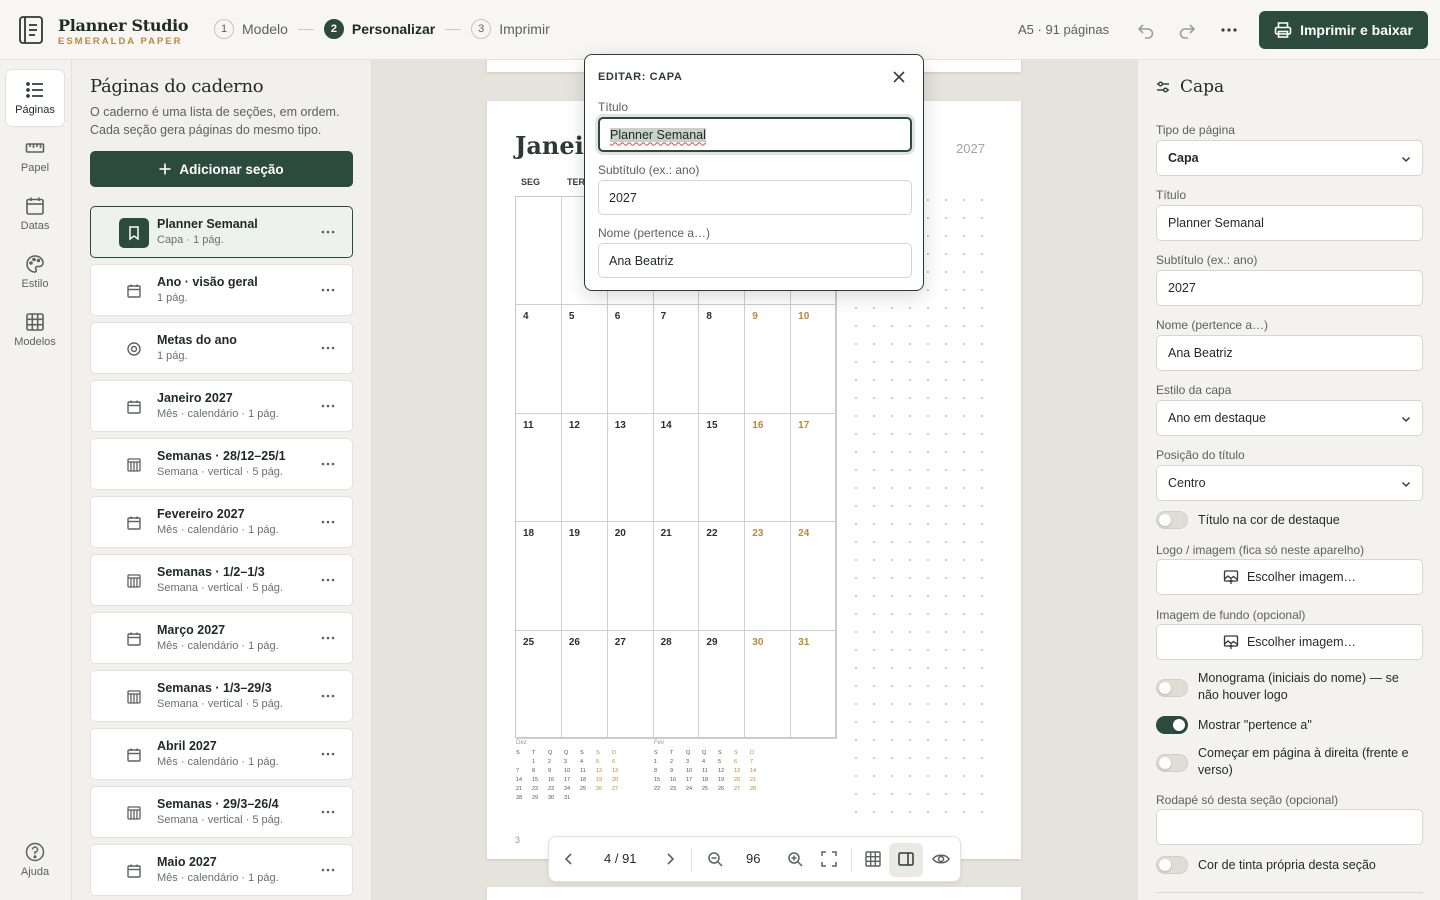 This screenshot has height=900, width=1440. Describe the element at coordinates (755, 260) in the screenshot. I see `popover-name-input` at that location.